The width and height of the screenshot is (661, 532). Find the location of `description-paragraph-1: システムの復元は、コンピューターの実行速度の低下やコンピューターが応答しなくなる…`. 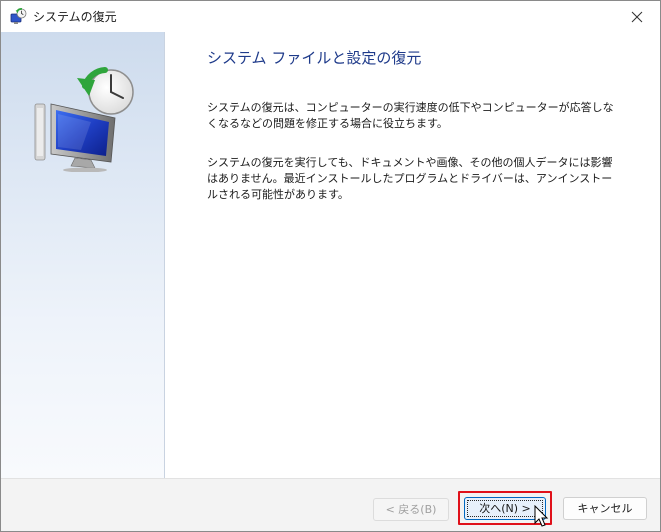

description-paragraph-1: システムの復元は、コンピューターの実行速度の低下やコンピューターが応答しなくなる… is located at coordinates (410, 115).